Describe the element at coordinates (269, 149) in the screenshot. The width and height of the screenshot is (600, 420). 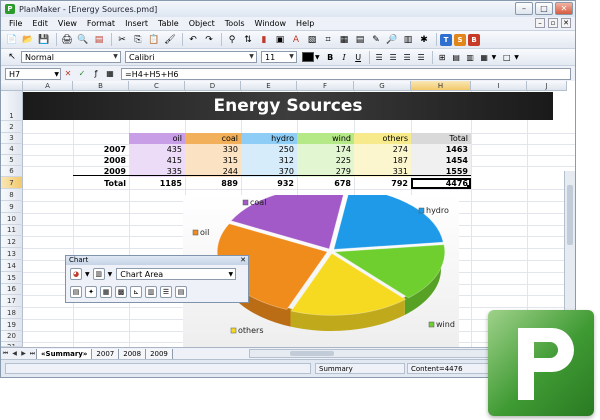
I see `data-cell: 250` at that location.